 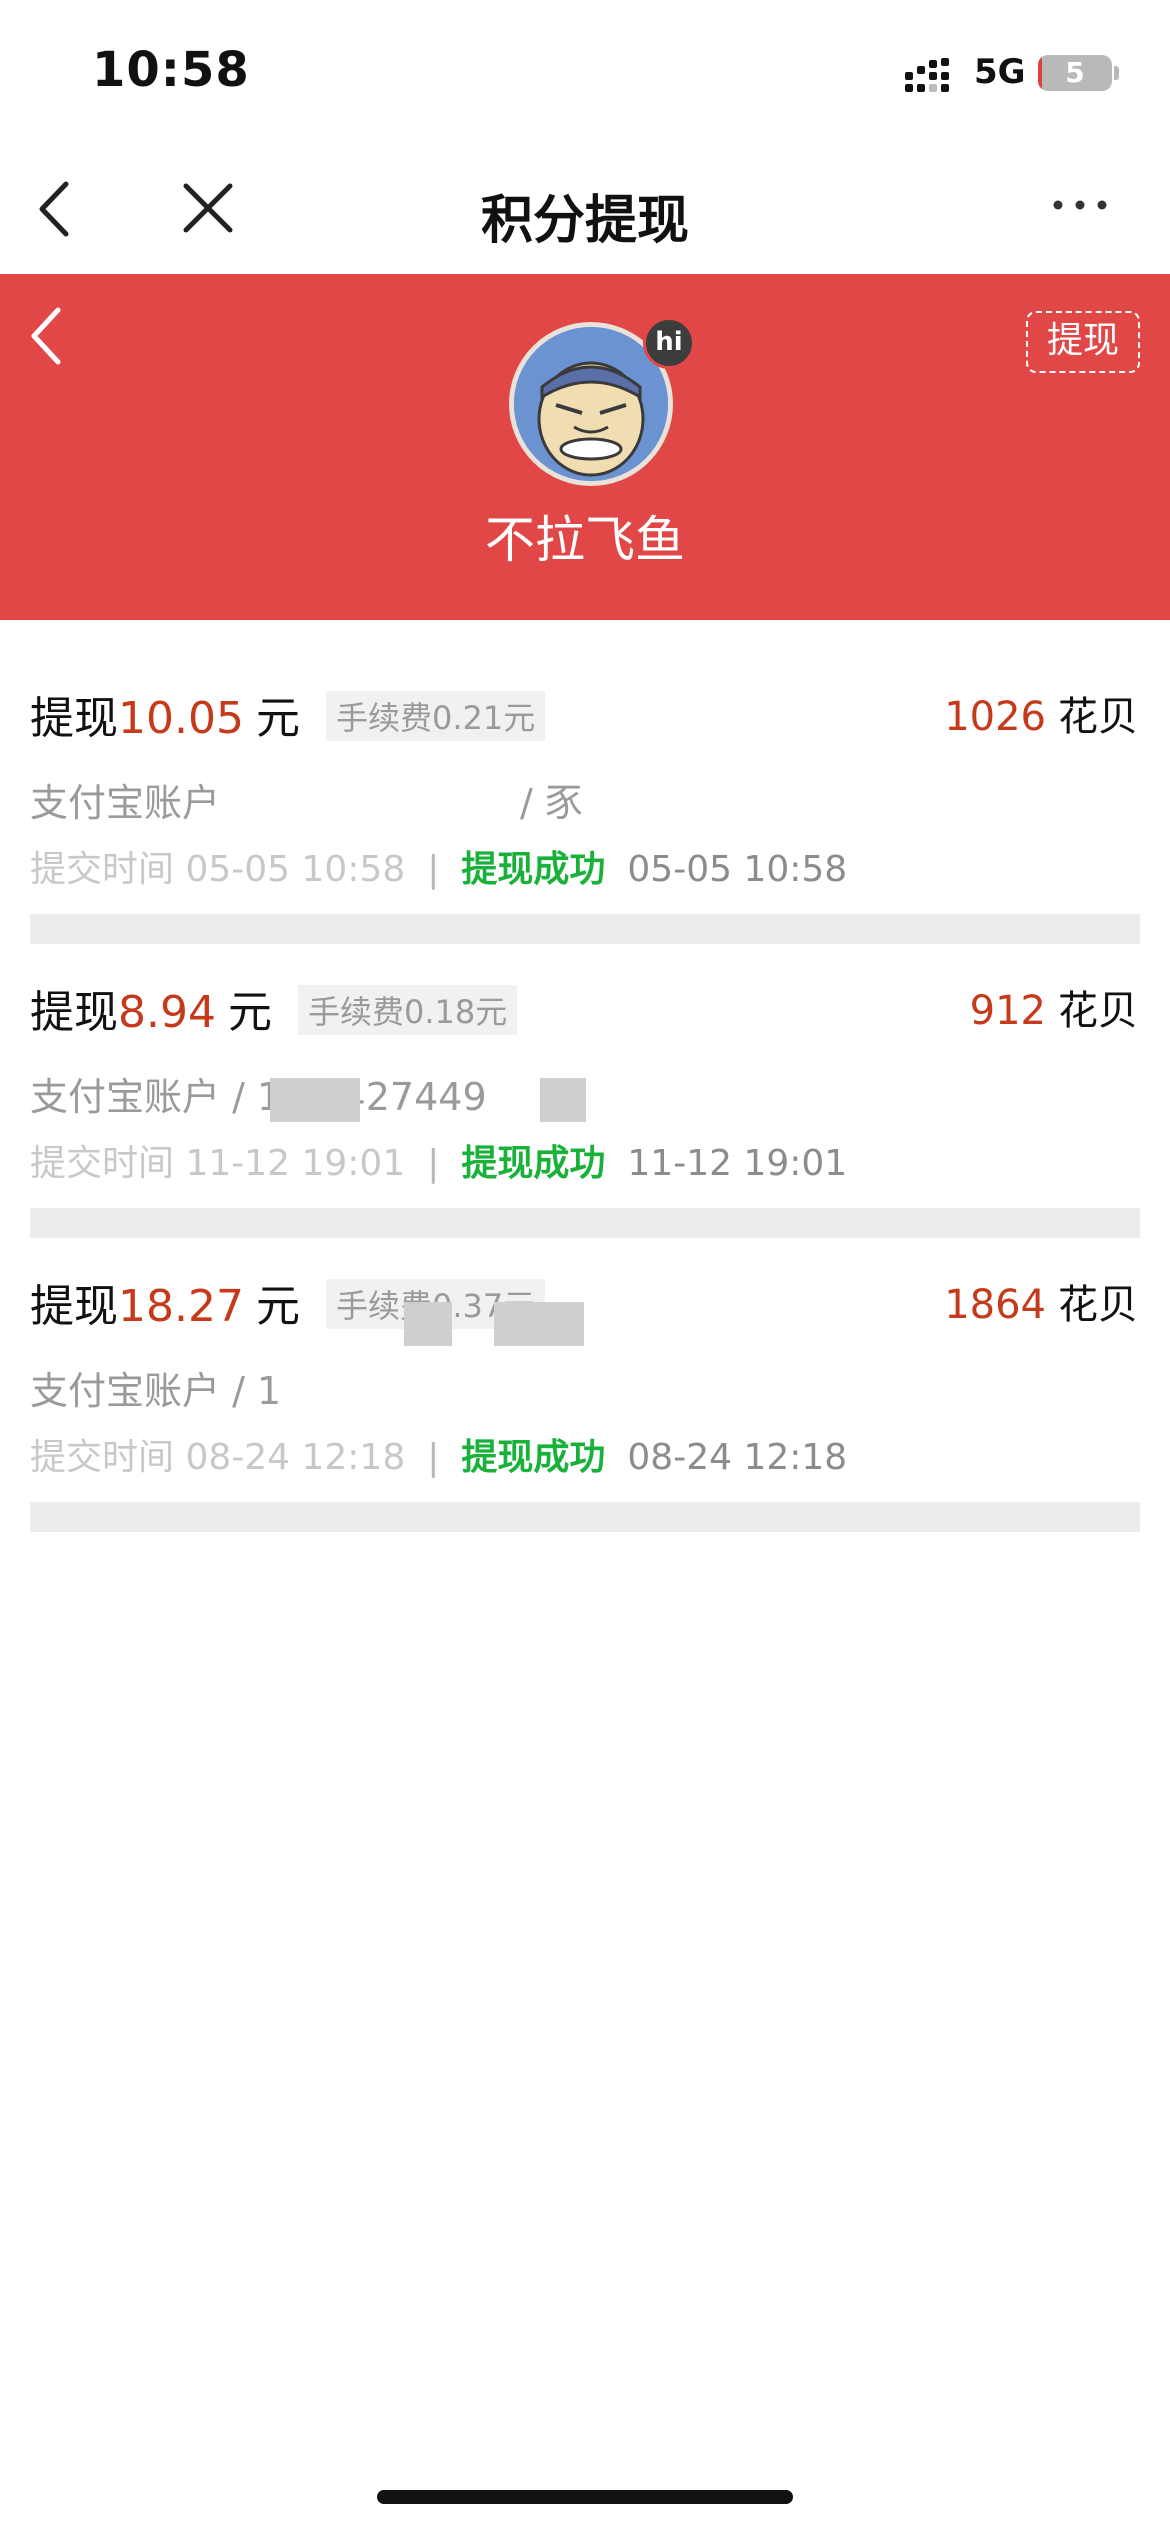 I want to click on record-timeline: 提交时间 11-12 19:01 | 提现成功 11-12 19:01, so click(x=438, y=1160).